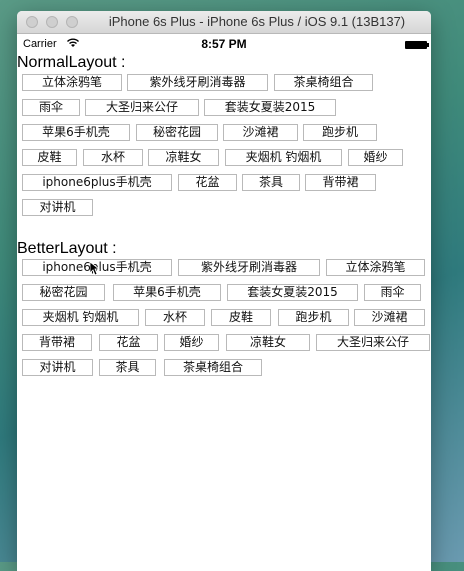  Describe the element at coordinates (292, 292) in the screenshot. I see `better-tag: 套装女夏装2015` at that location.